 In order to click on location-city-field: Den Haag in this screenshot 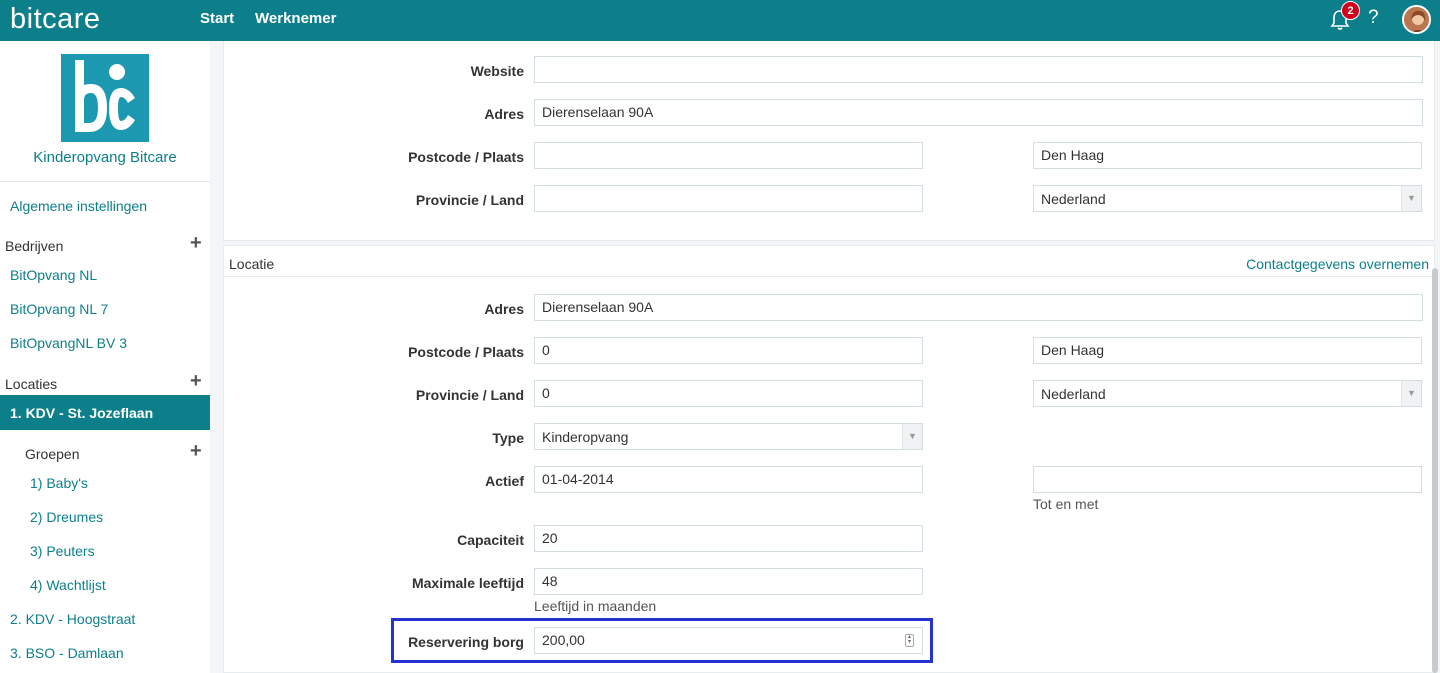, I will do `click(1227, 350)`.